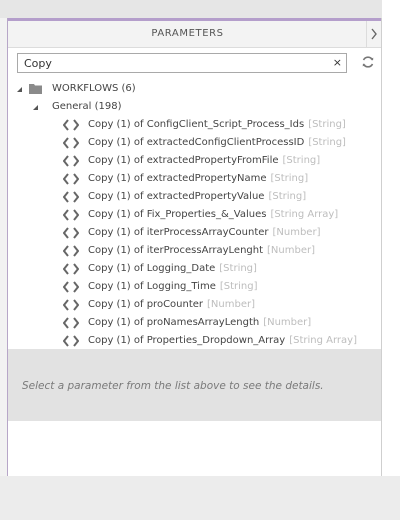  Describe the element at coordinates (146, 304) in the screenshot. I see `parameter-name: Copy (1) of proCounter` at that location.